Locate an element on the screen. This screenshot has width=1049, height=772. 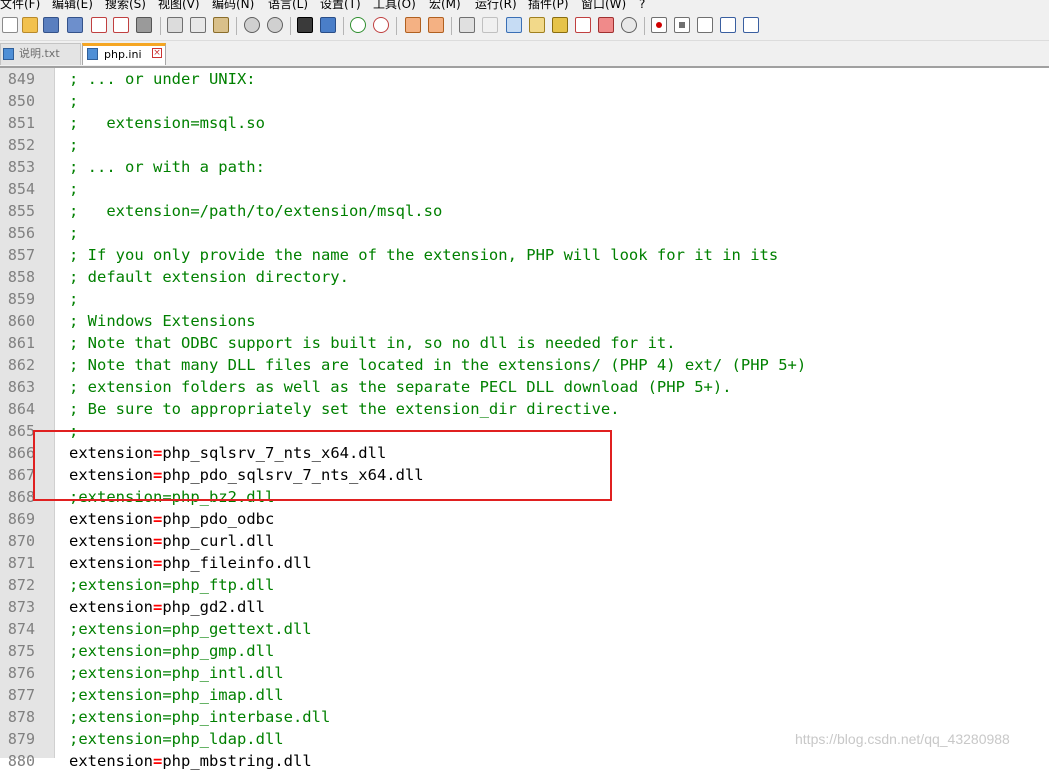
menu-language: 语言(L) is located at coordinates (288, 5).